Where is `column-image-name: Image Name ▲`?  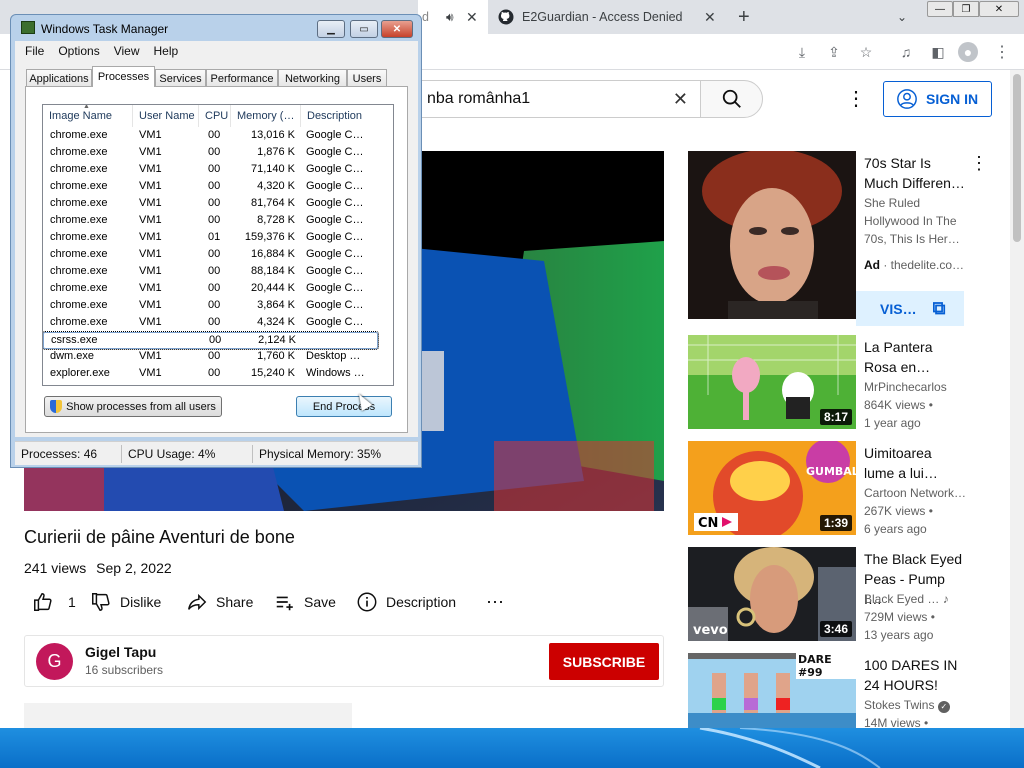 column-image-name: Image Name ▲ is located at coordinates (88, 116).